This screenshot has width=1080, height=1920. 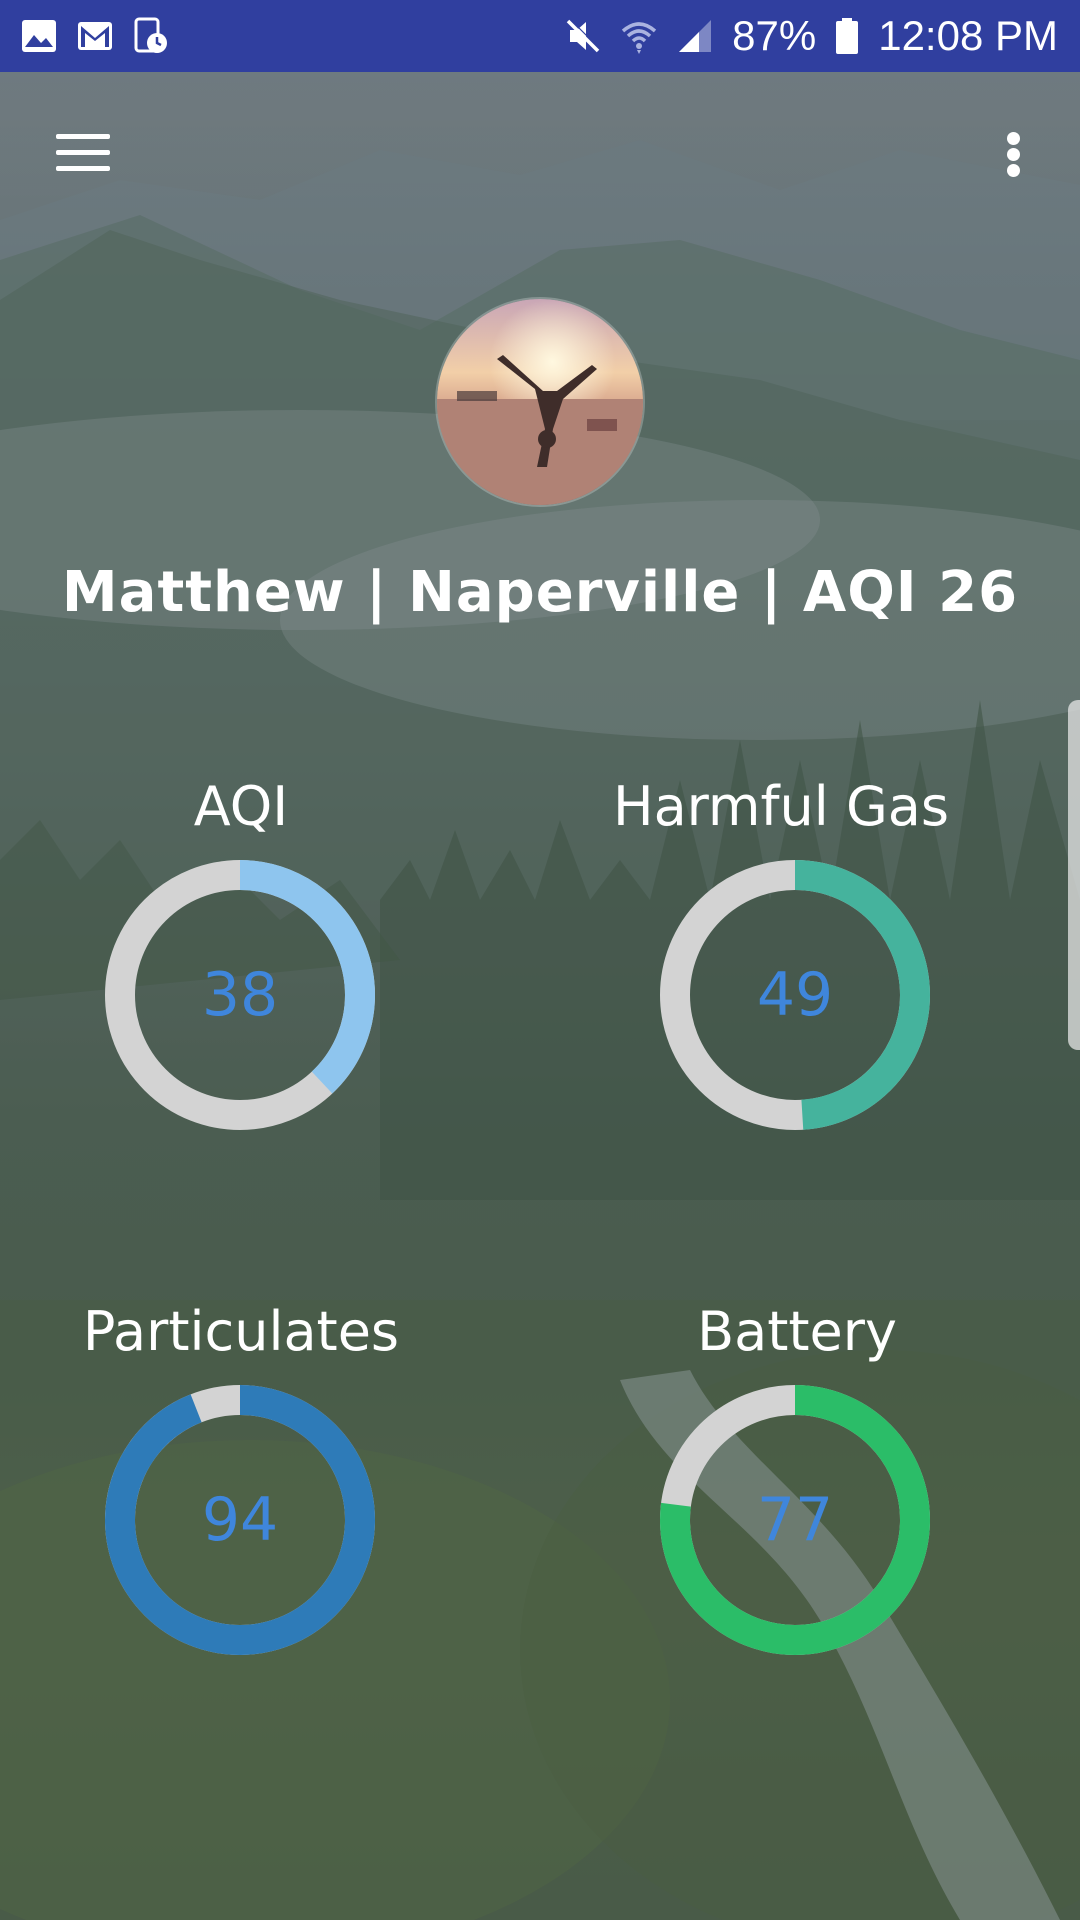 I want to click on avatar, so click(x=540, y=402).